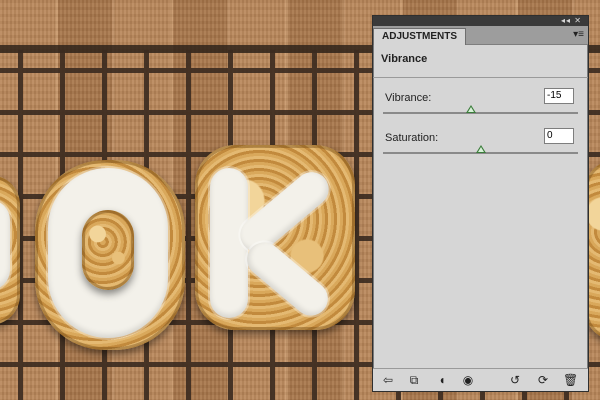  Describe the element at coordinates (559, 96) in the screenshot. I see `vibrance-input: -15` at that location.